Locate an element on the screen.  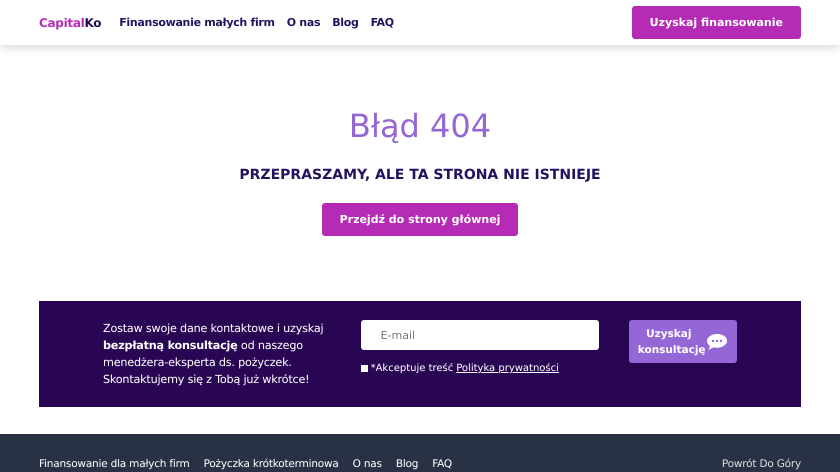
logo: CapitalKo is located at coordinates (70, 23).